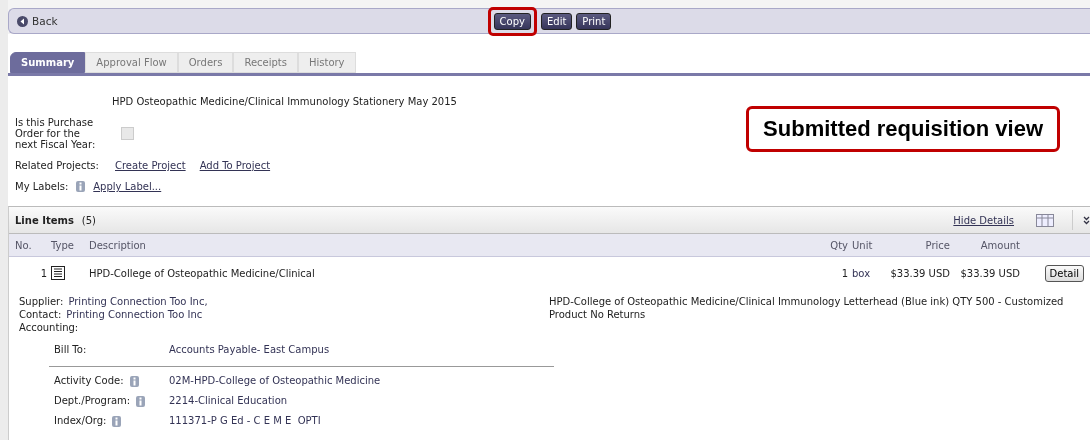 This screenshot has width=1090, height=440. I want to click on table-cell-text: box, so click(862, 273).